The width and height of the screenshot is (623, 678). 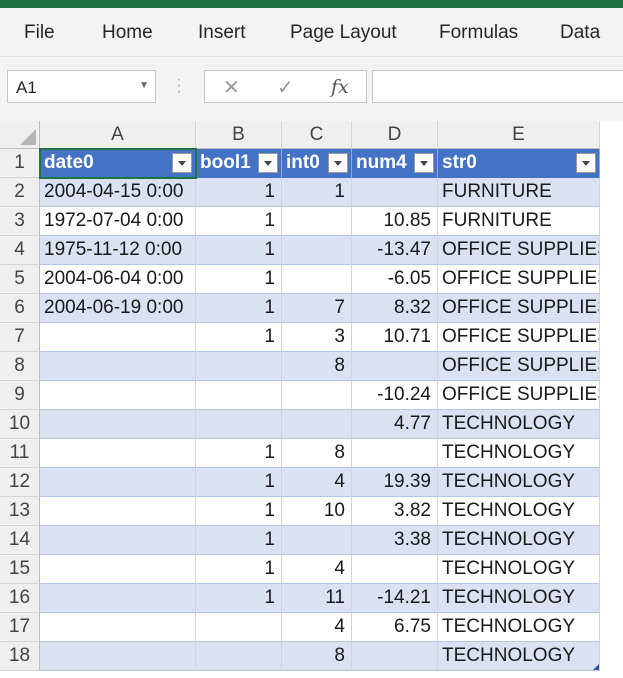 What do you see at coordinates (519, 192) in the screenshot?
I see `cell-e2: FURNITURE` at bounding box center [519, 192].